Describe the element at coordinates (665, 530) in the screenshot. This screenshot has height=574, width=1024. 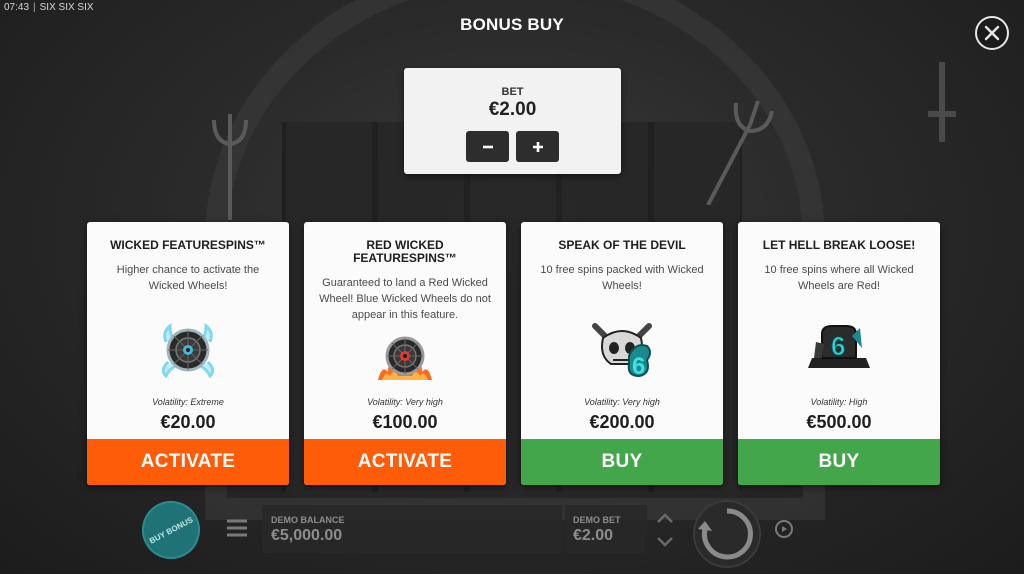
I see `bet-arrows-icon` at that location.